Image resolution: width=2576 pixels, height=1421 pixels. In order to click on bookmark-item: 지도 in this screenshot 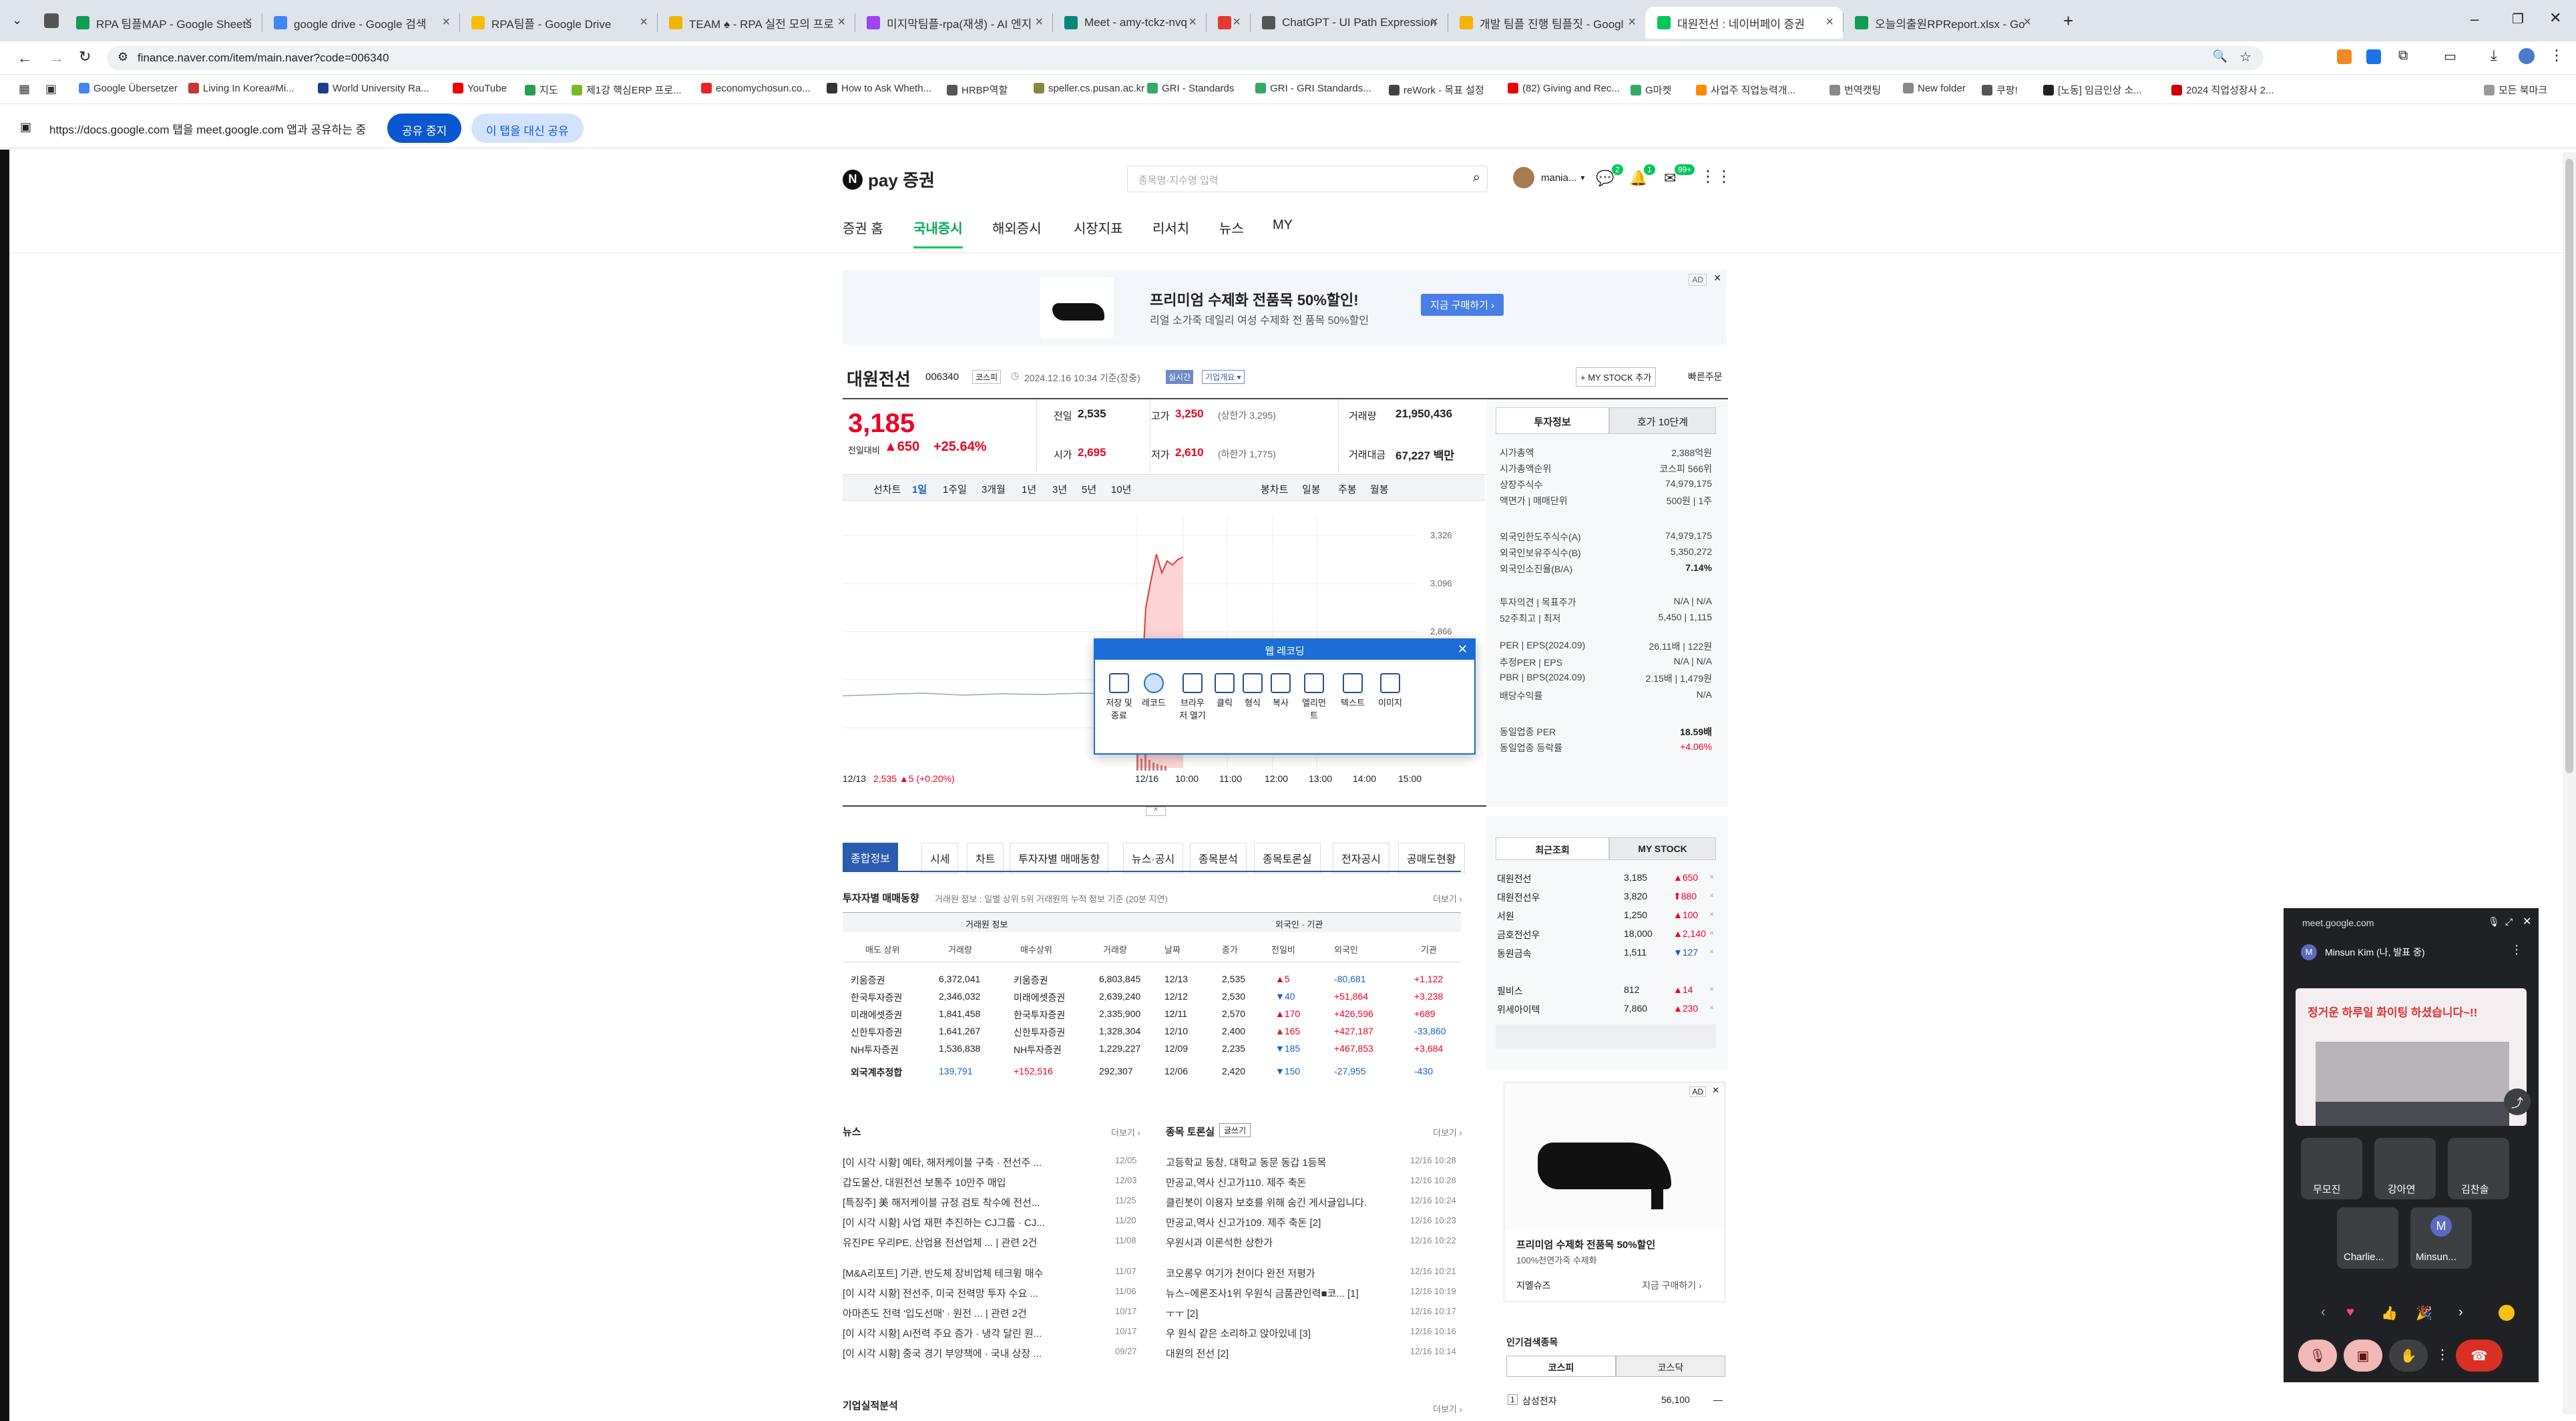, I will do `click(541, 90)`.